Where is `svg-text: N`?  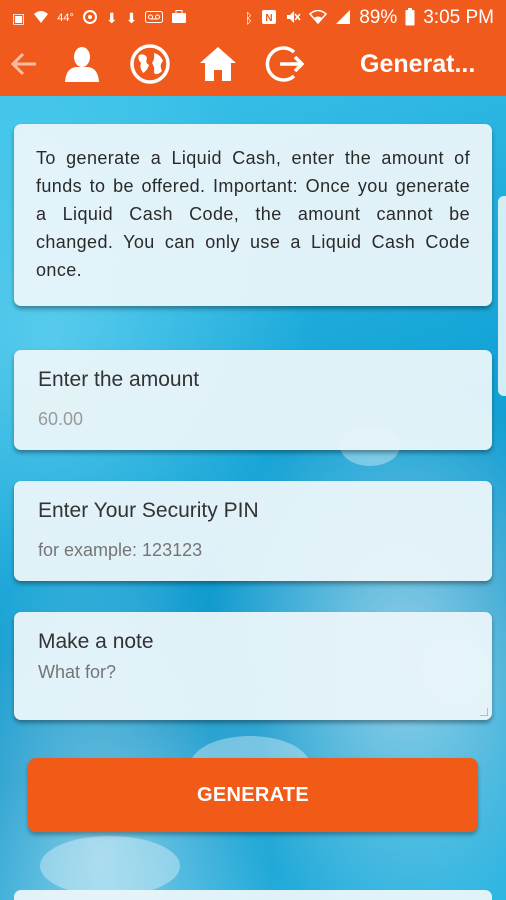 svg-text: N is located at coordinates (269, 18).